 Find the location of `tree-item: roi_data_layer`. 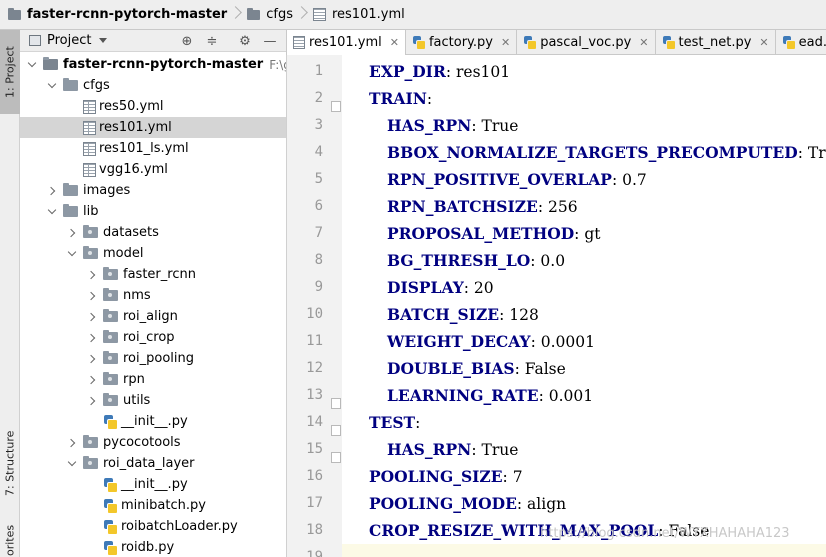

tree-item: roi_data_layer is located at coordinates (153, 463).